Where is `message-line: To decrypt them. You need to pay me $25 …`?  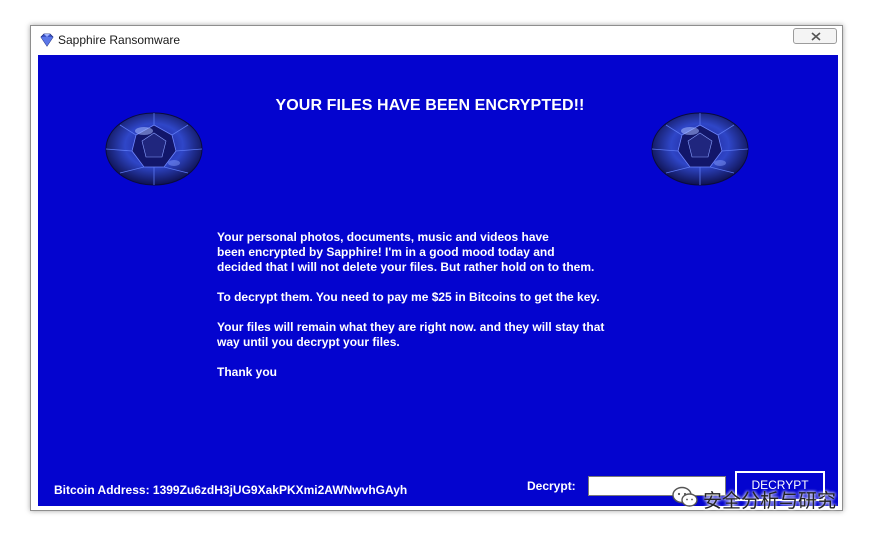 message-line: To decrypt them. You need to pay me $25 … is located at coordinates (408, 297).